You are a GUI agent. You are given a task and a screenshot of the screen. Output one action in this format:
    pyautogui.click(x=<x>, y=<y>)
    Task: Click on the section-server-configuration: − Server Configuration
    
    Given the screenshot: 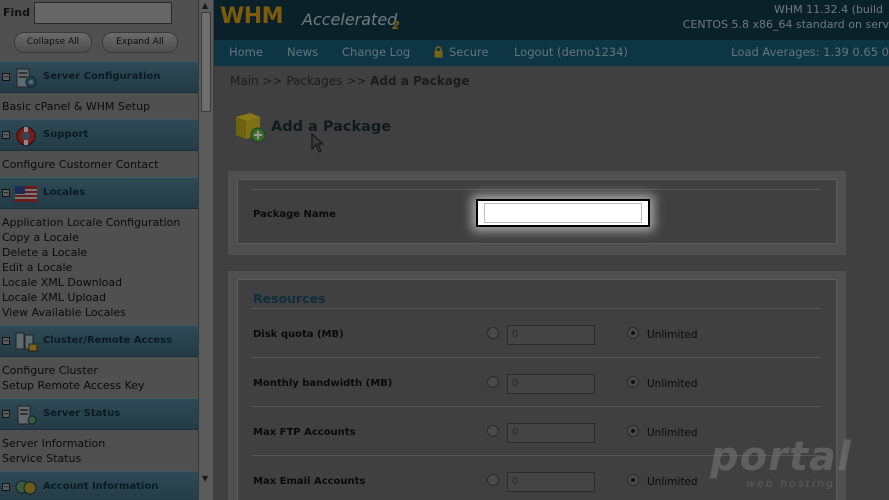 What is the action you would take?
    pyautogui.click(x=99, y=77)
    